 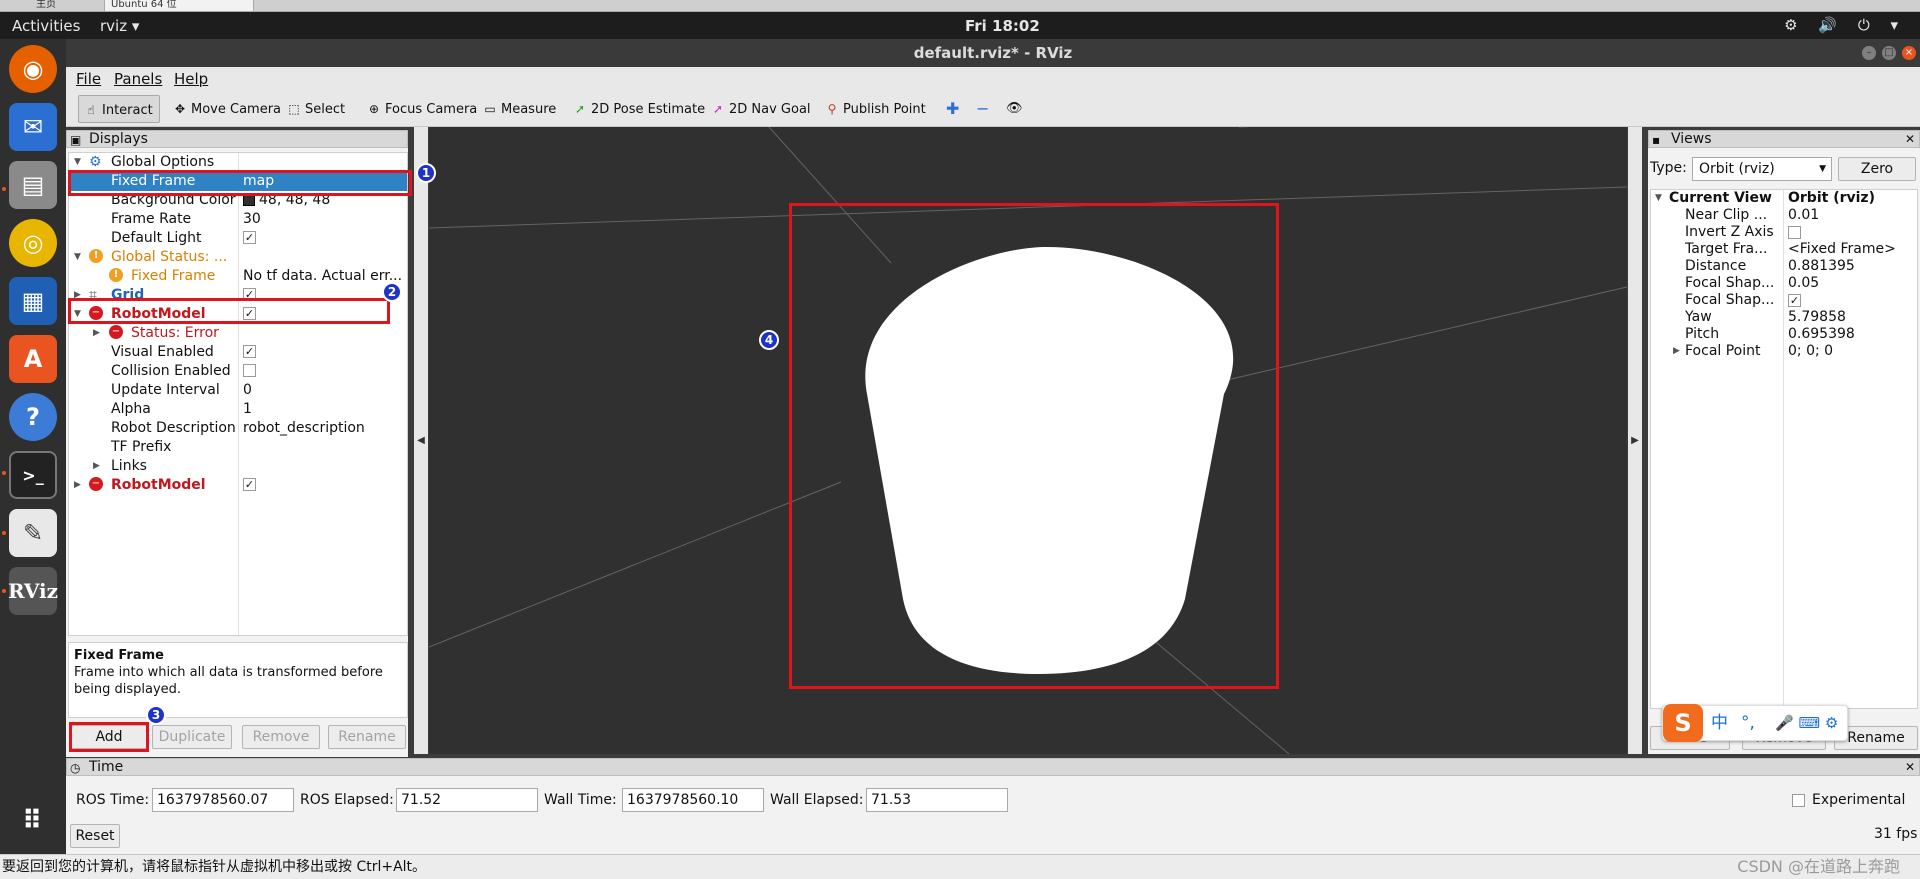 What do you see at coordinates (33, 475) in the screenshot?
I see `terminal-icon: >_` at bounding box center [33, 475].